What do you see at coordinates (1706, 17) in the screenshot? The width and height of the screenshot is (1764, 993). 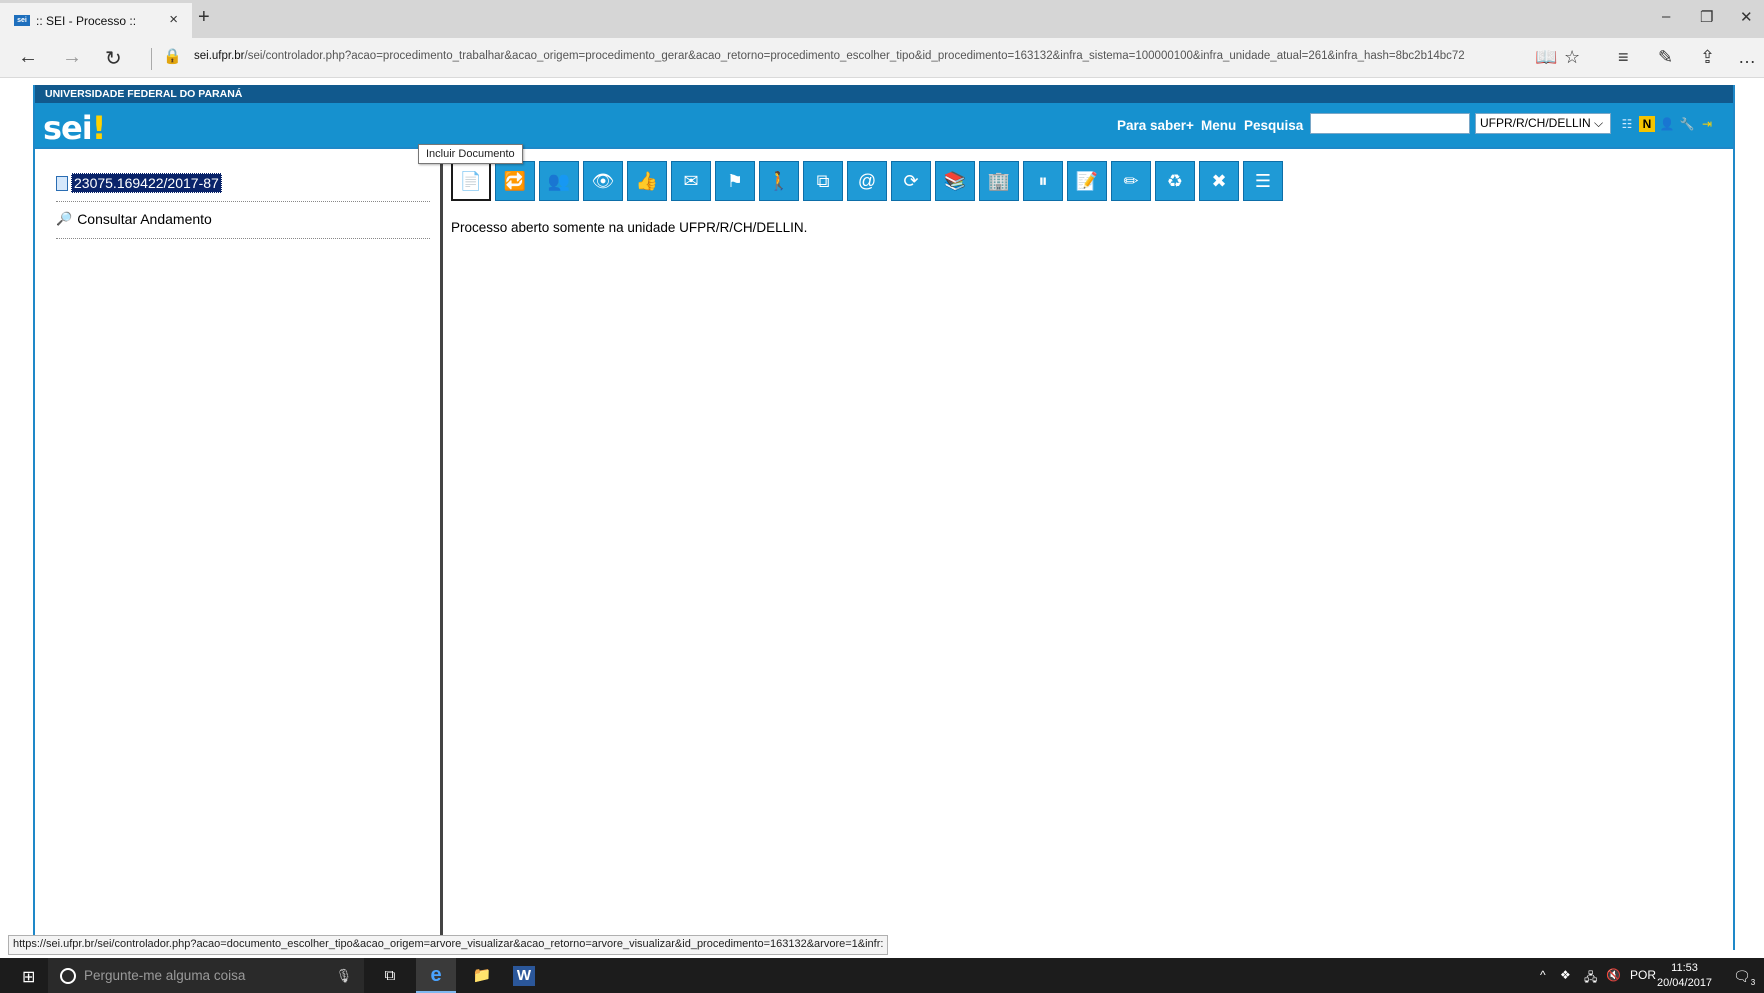 I see `restore-button: ❐` at bounding box center [1706, 17].